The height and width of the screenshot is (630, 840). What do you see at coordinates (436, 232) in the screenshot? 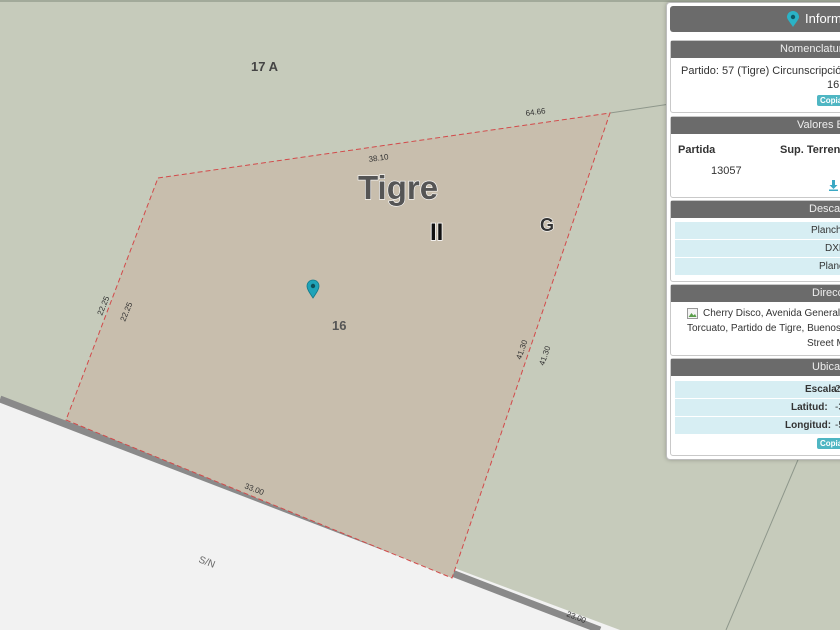
I see `circ-label: II` at bounding box center [436, 232].